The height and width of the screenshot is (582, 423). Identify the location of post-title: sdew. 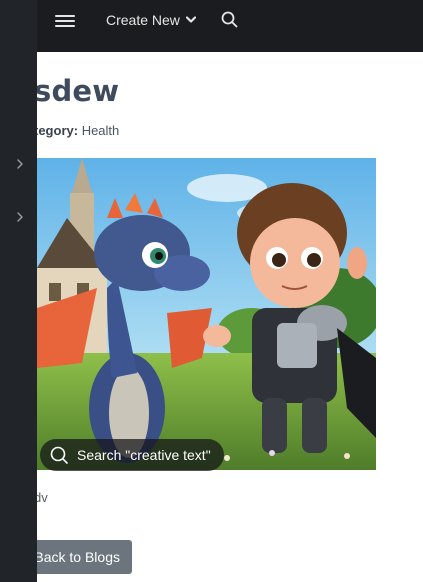
(77, 91).